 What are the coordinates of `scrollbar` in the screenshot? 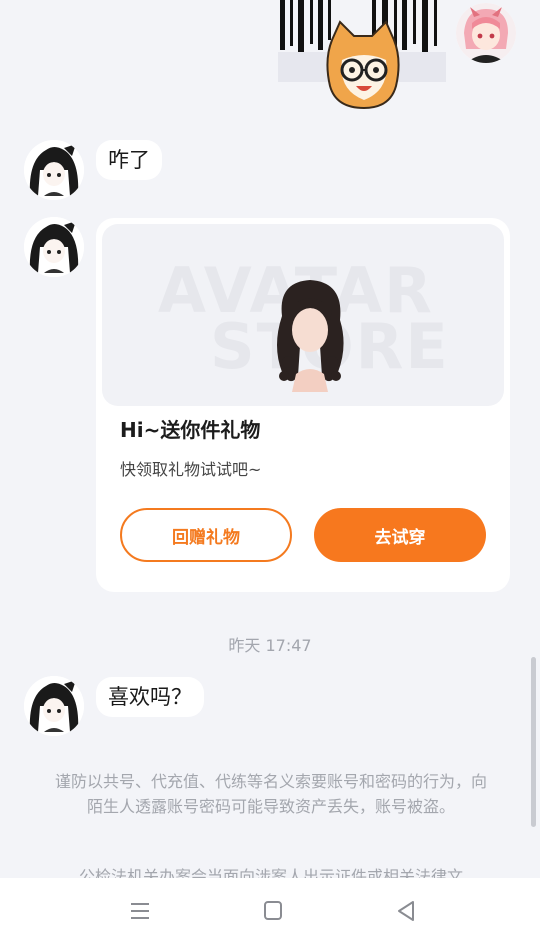 It's located at (533, 742).